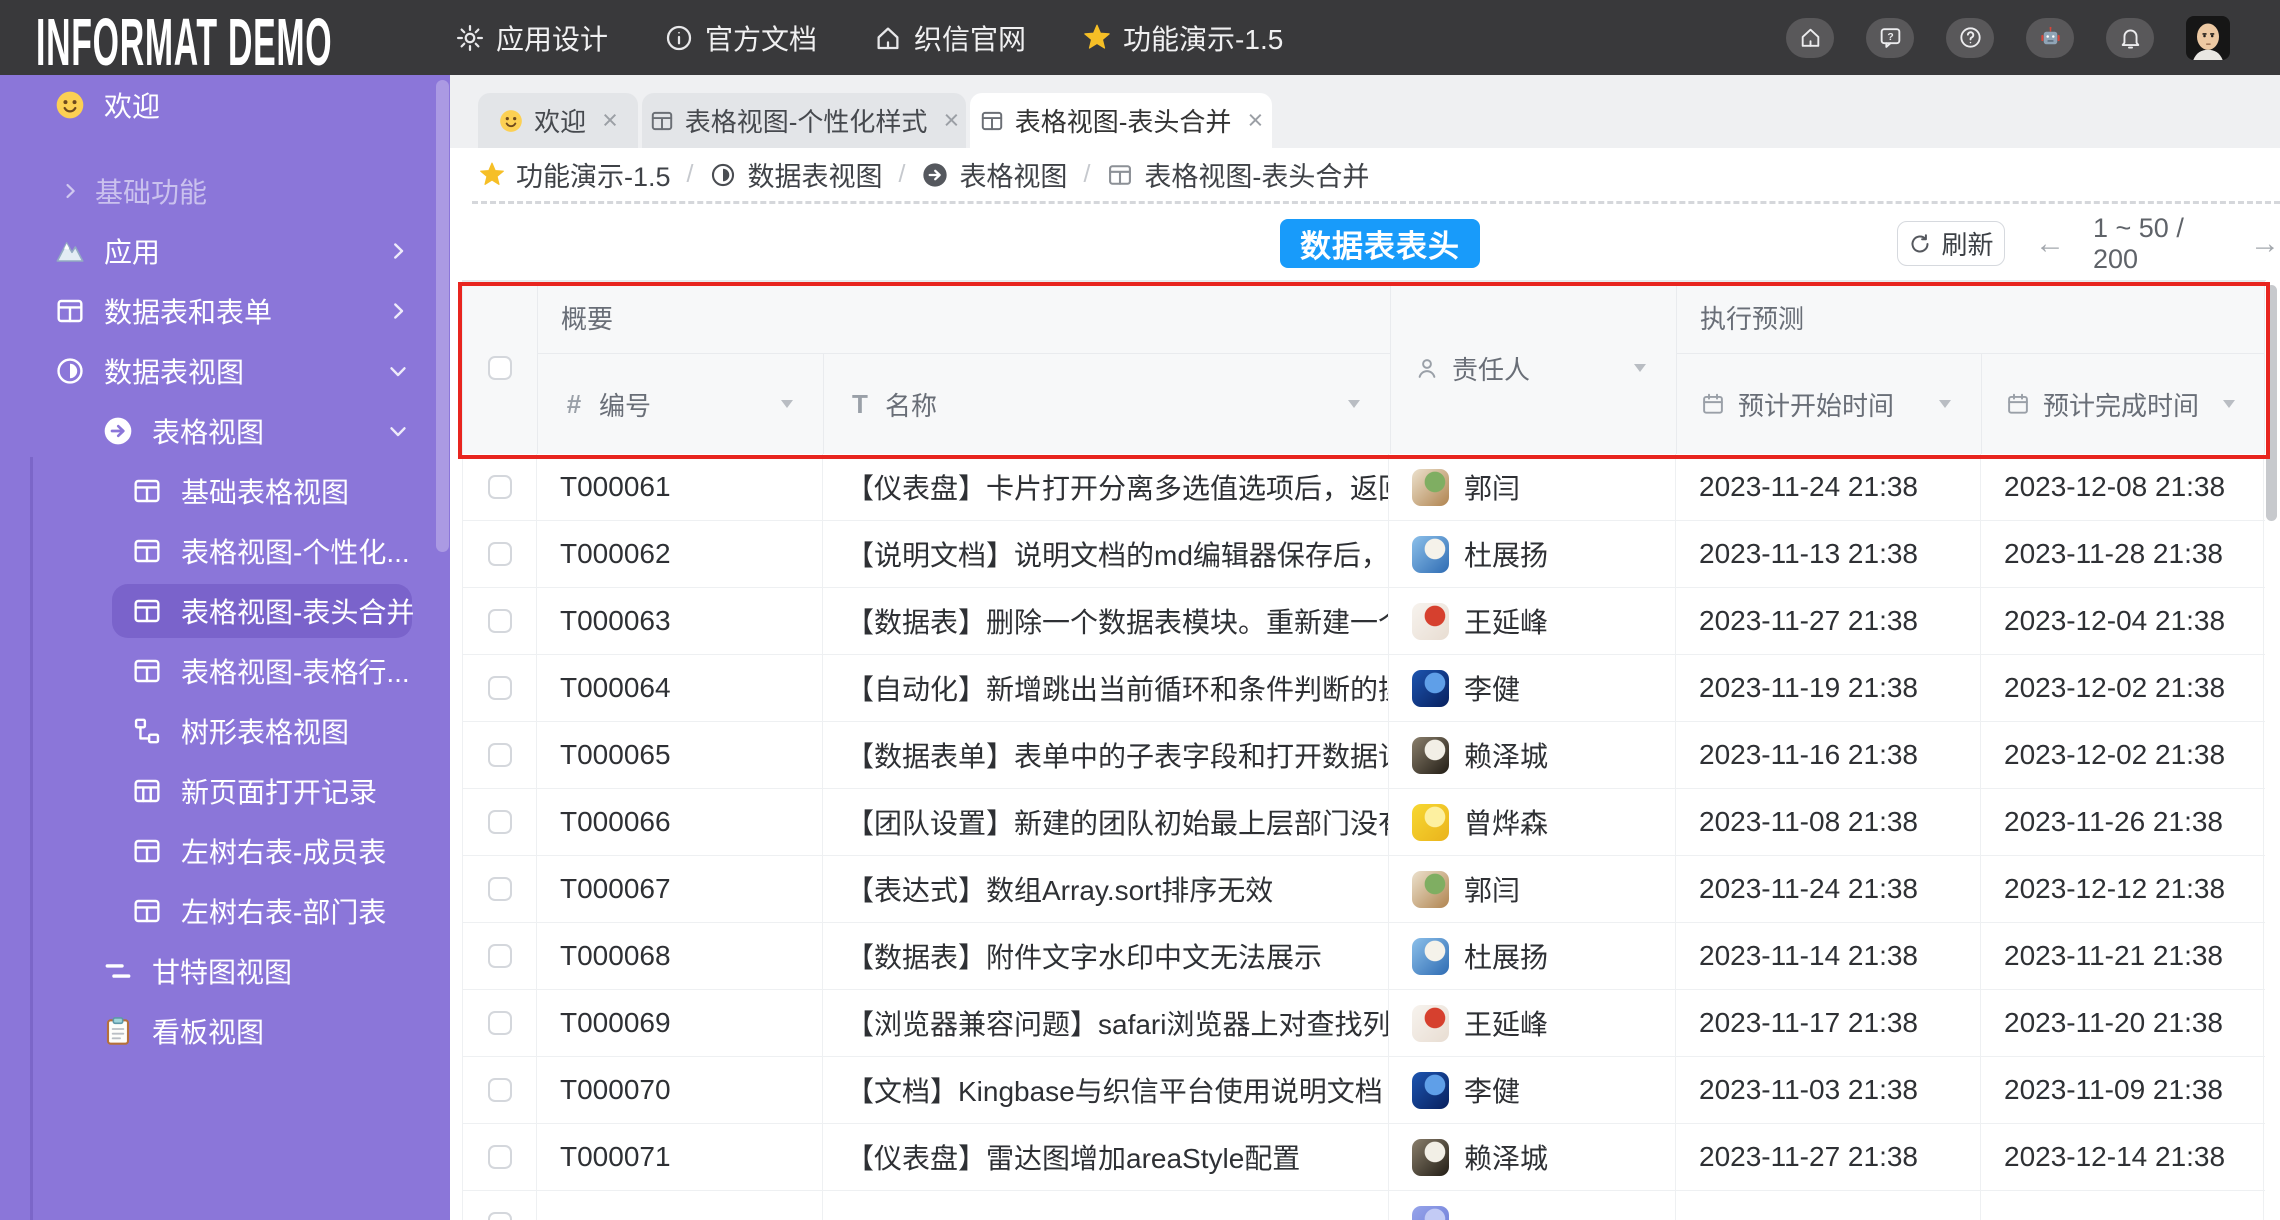 The image size is (2280, 1220). What do you see at coordinates (147, 791) in the screenshot?
I see `grid-icon` at bounding box center [147, 791].